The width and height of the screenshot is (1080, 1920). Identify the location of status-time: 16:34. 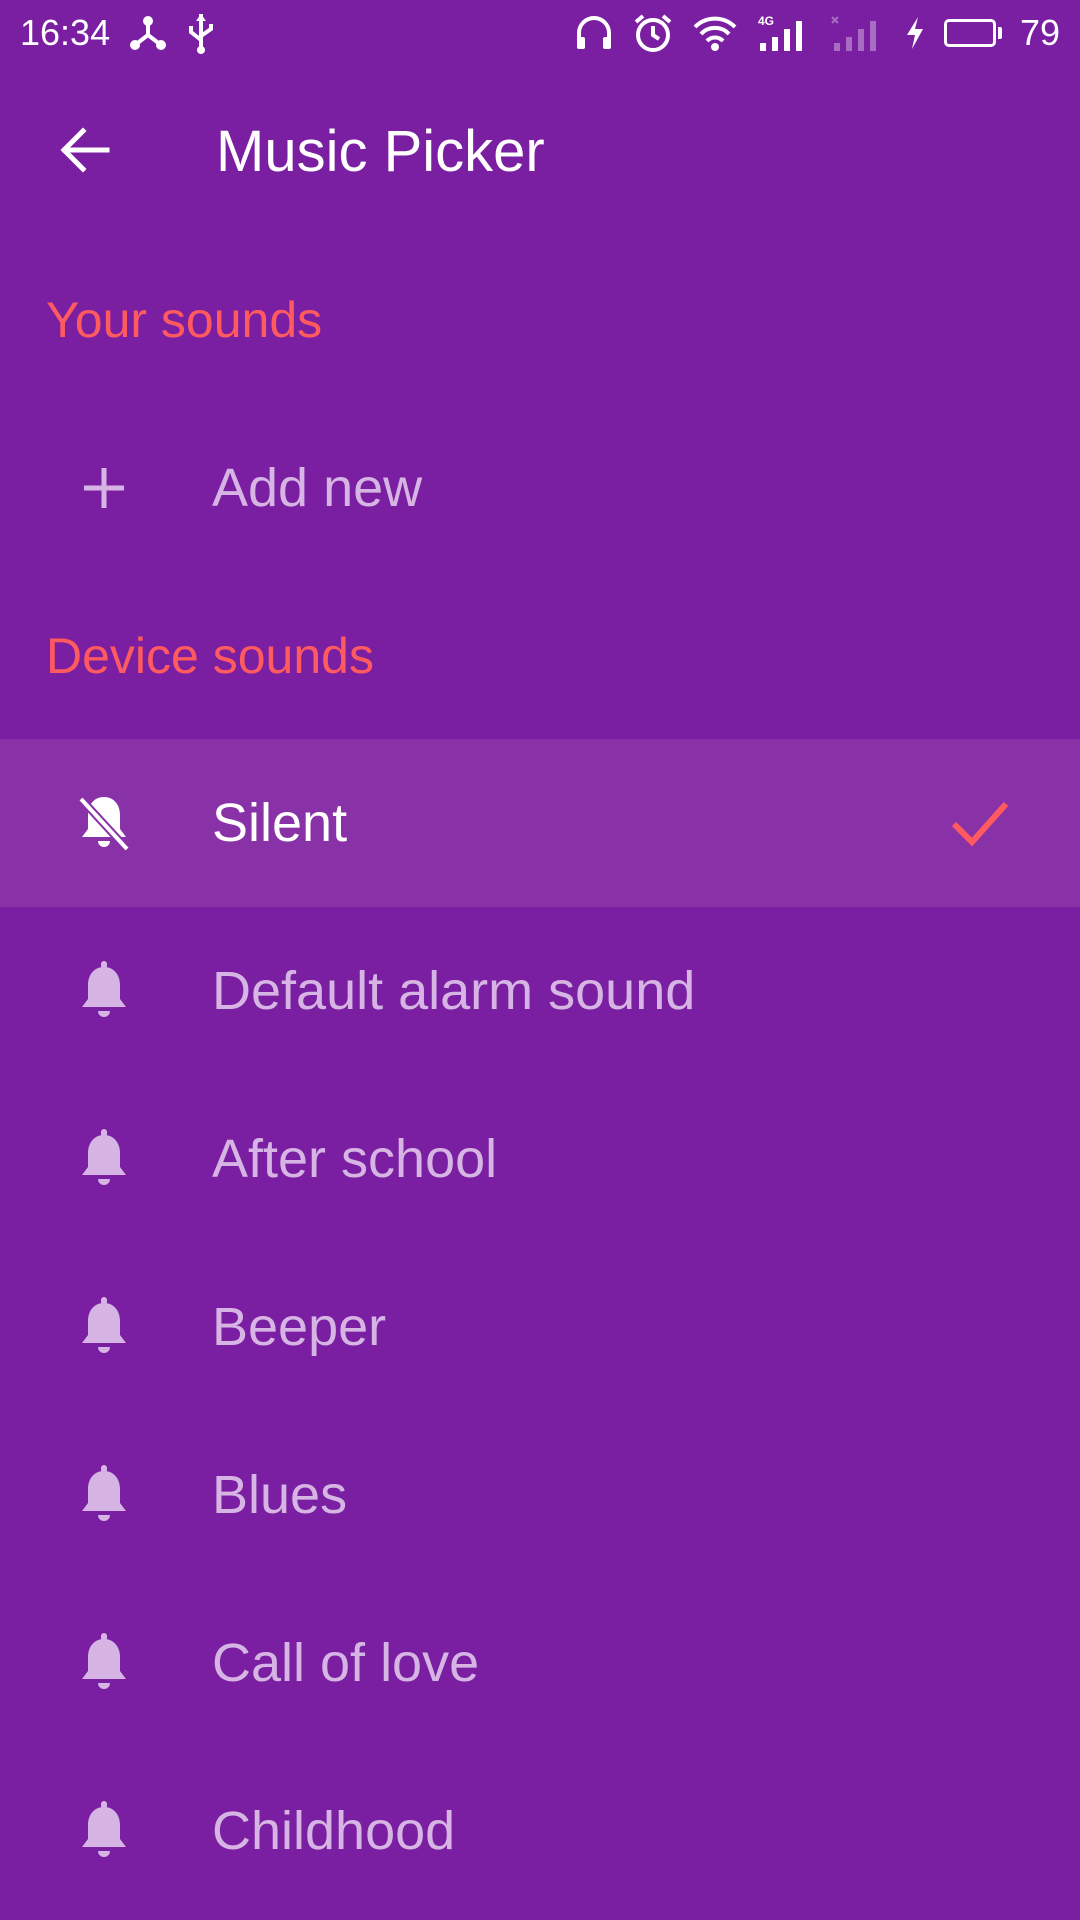
(65, 32).